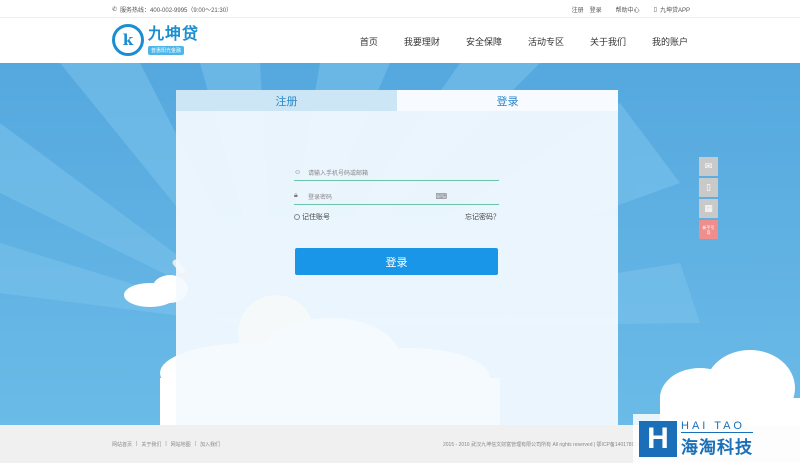  What do you see at coordinates (369, 41) in the screenshot?
I see `nav-home: 首页` at bounding box center [369, 41].